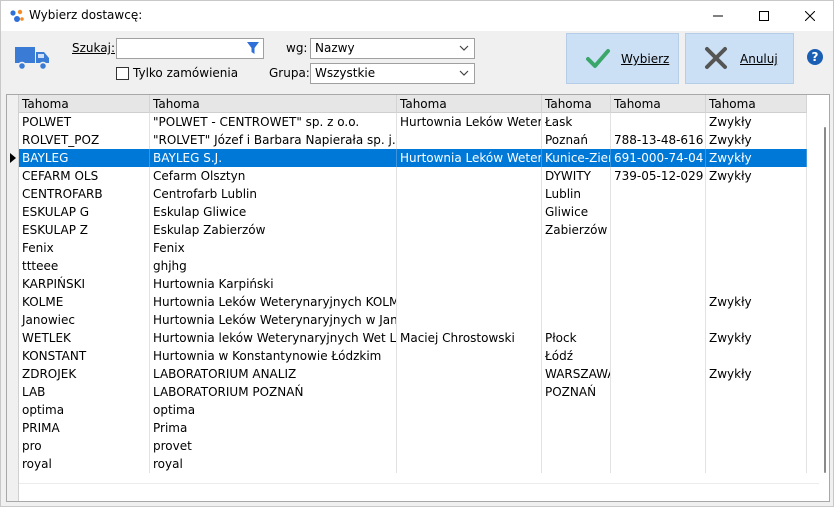 The image size is (834, 507). What do you see at coordinates (622, 58) in the screenshot?
I see `select-button: Wybierz` at bounding box center [622, 58].